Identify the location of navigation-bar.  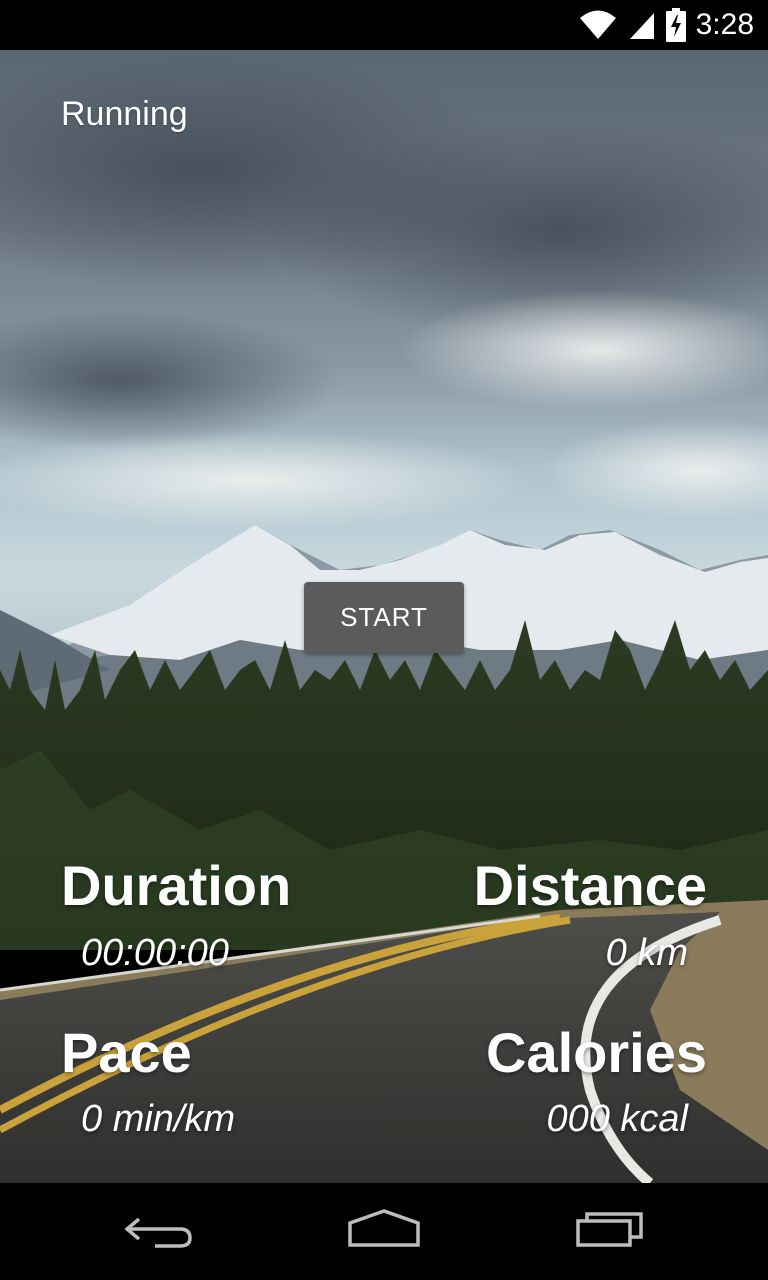
(384, 1231).